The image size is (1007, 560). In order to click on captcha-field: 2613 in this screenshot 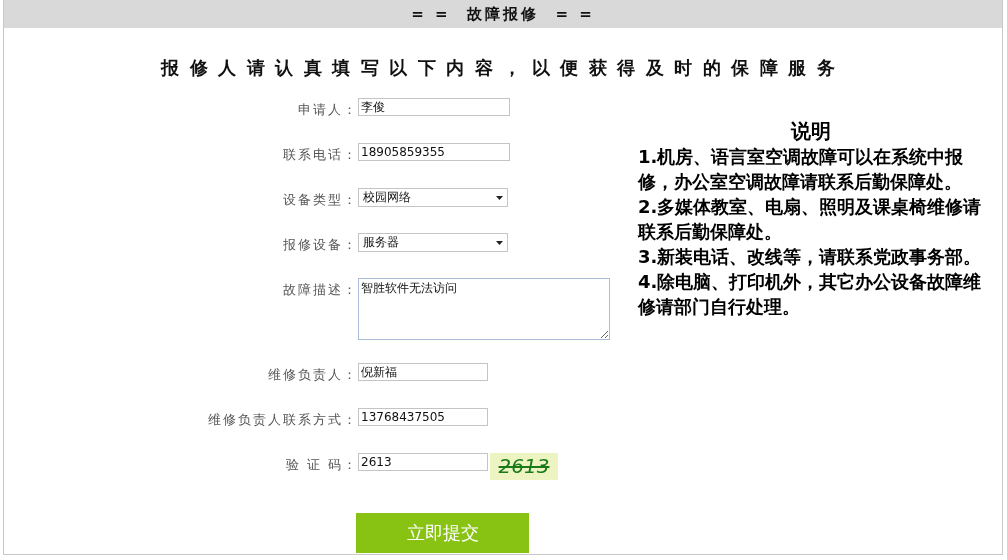, I will do `click(423, 462)`.